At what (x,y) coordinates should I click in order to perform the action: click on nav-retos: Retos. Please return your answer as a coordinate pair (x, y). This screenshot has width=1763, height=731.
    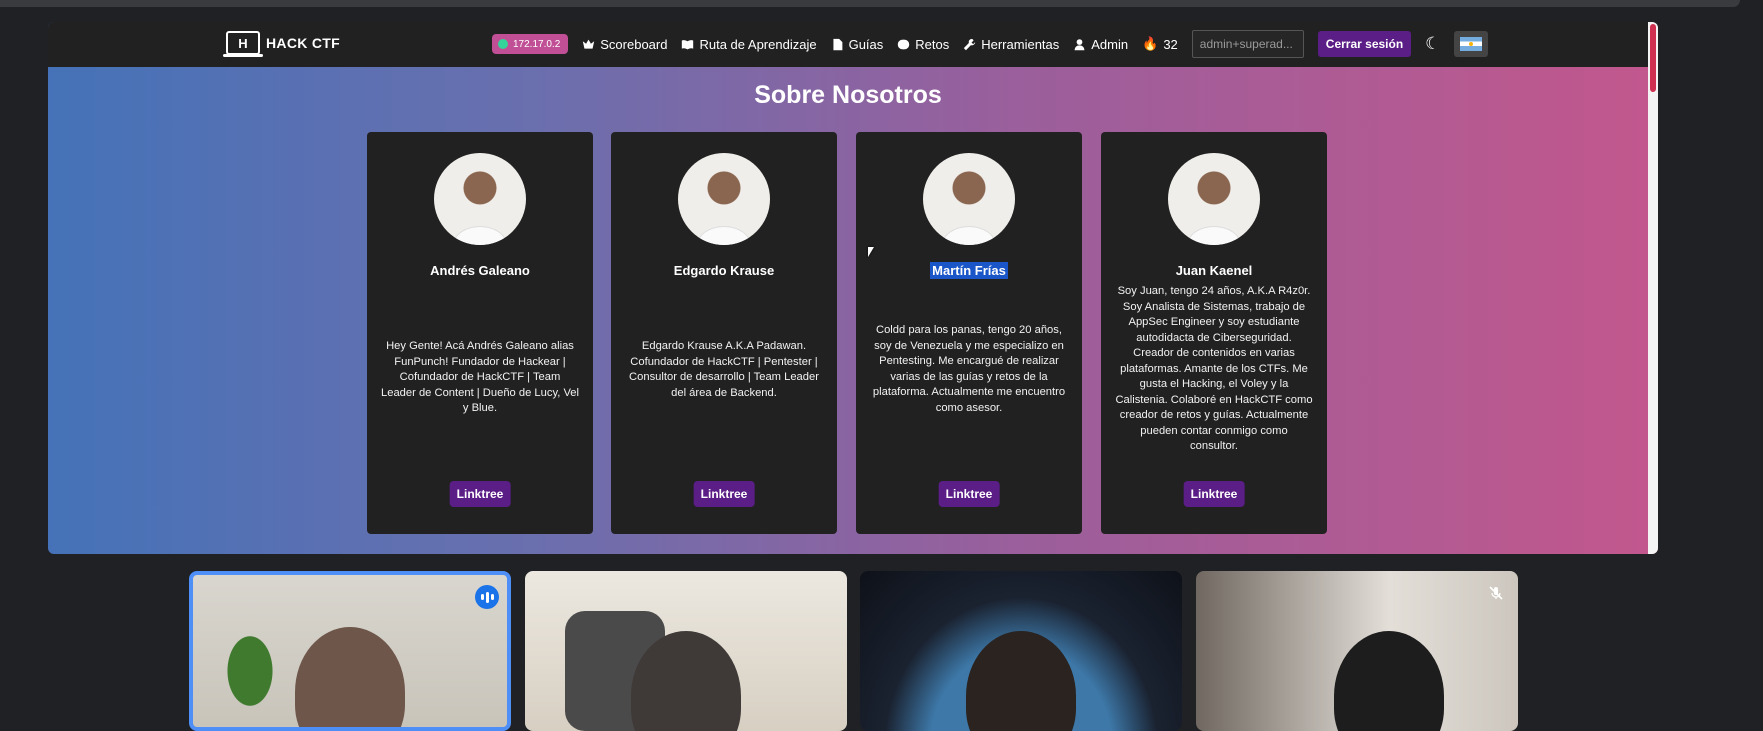
    Looking at the image, I should click on (923, 44).